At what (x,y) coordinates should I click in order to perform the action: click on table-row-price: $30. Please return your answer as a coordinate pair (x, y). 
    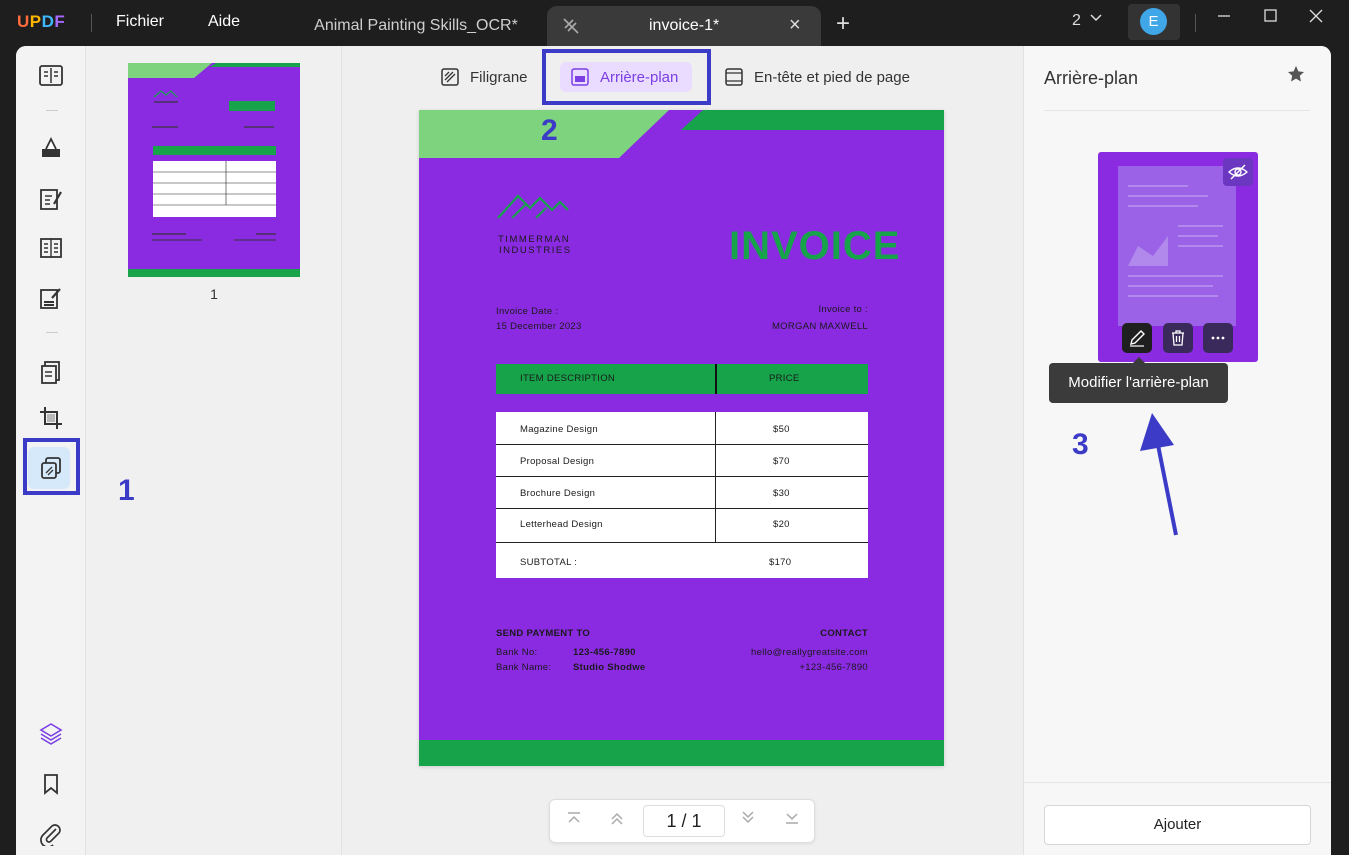
    Looking at the image, I should click on (781, 493).